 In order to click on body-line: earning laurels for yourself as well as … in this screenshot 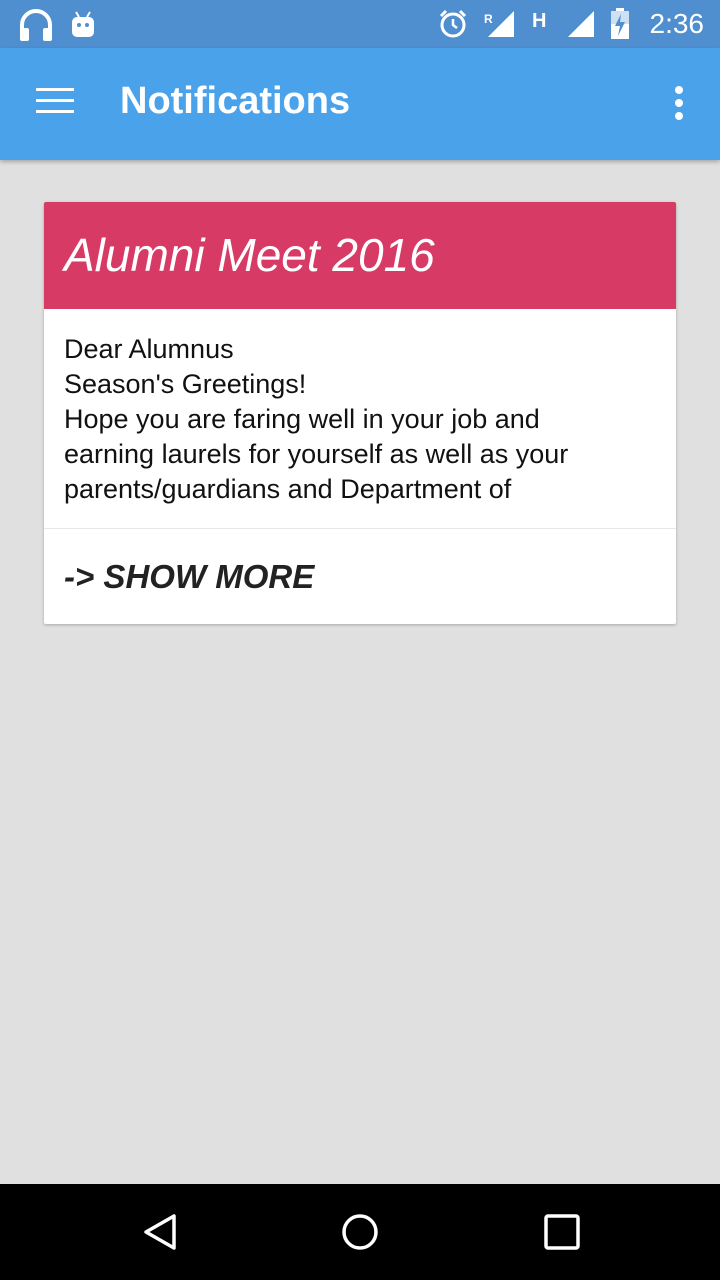, I will do `click(316, 454)`.